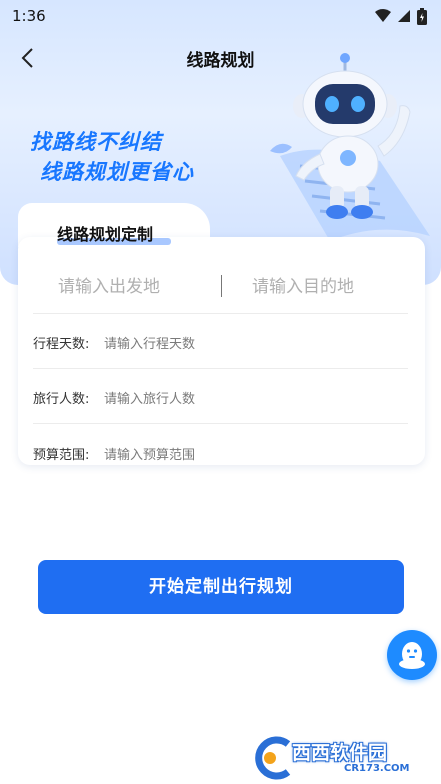 Image resolution: width=441 pixels, height=784 pixels. I want to click on form-row-days: 行程天数: 请输入行程天数, so click(220, 342).